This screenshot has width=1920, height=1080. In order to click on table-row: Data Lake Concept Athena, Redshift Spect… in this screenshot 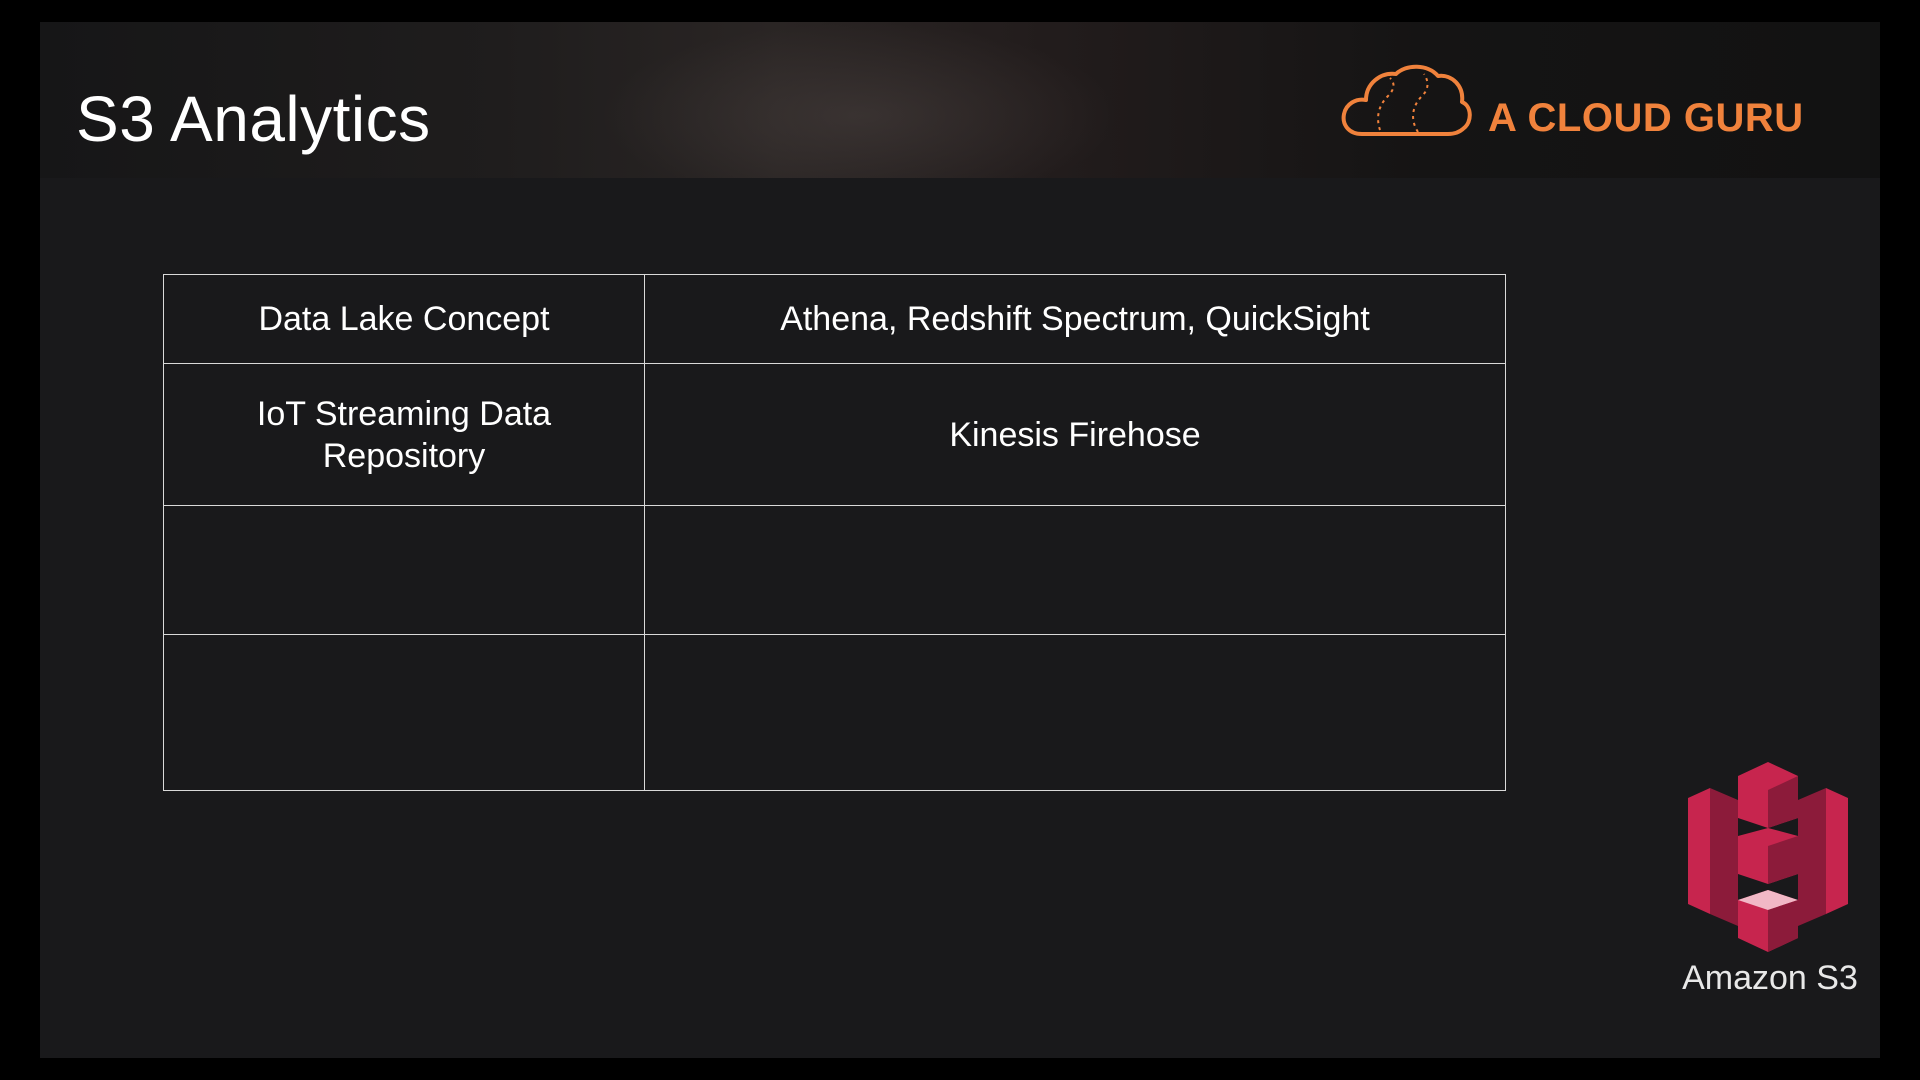, I will do `click(834, 319)`.